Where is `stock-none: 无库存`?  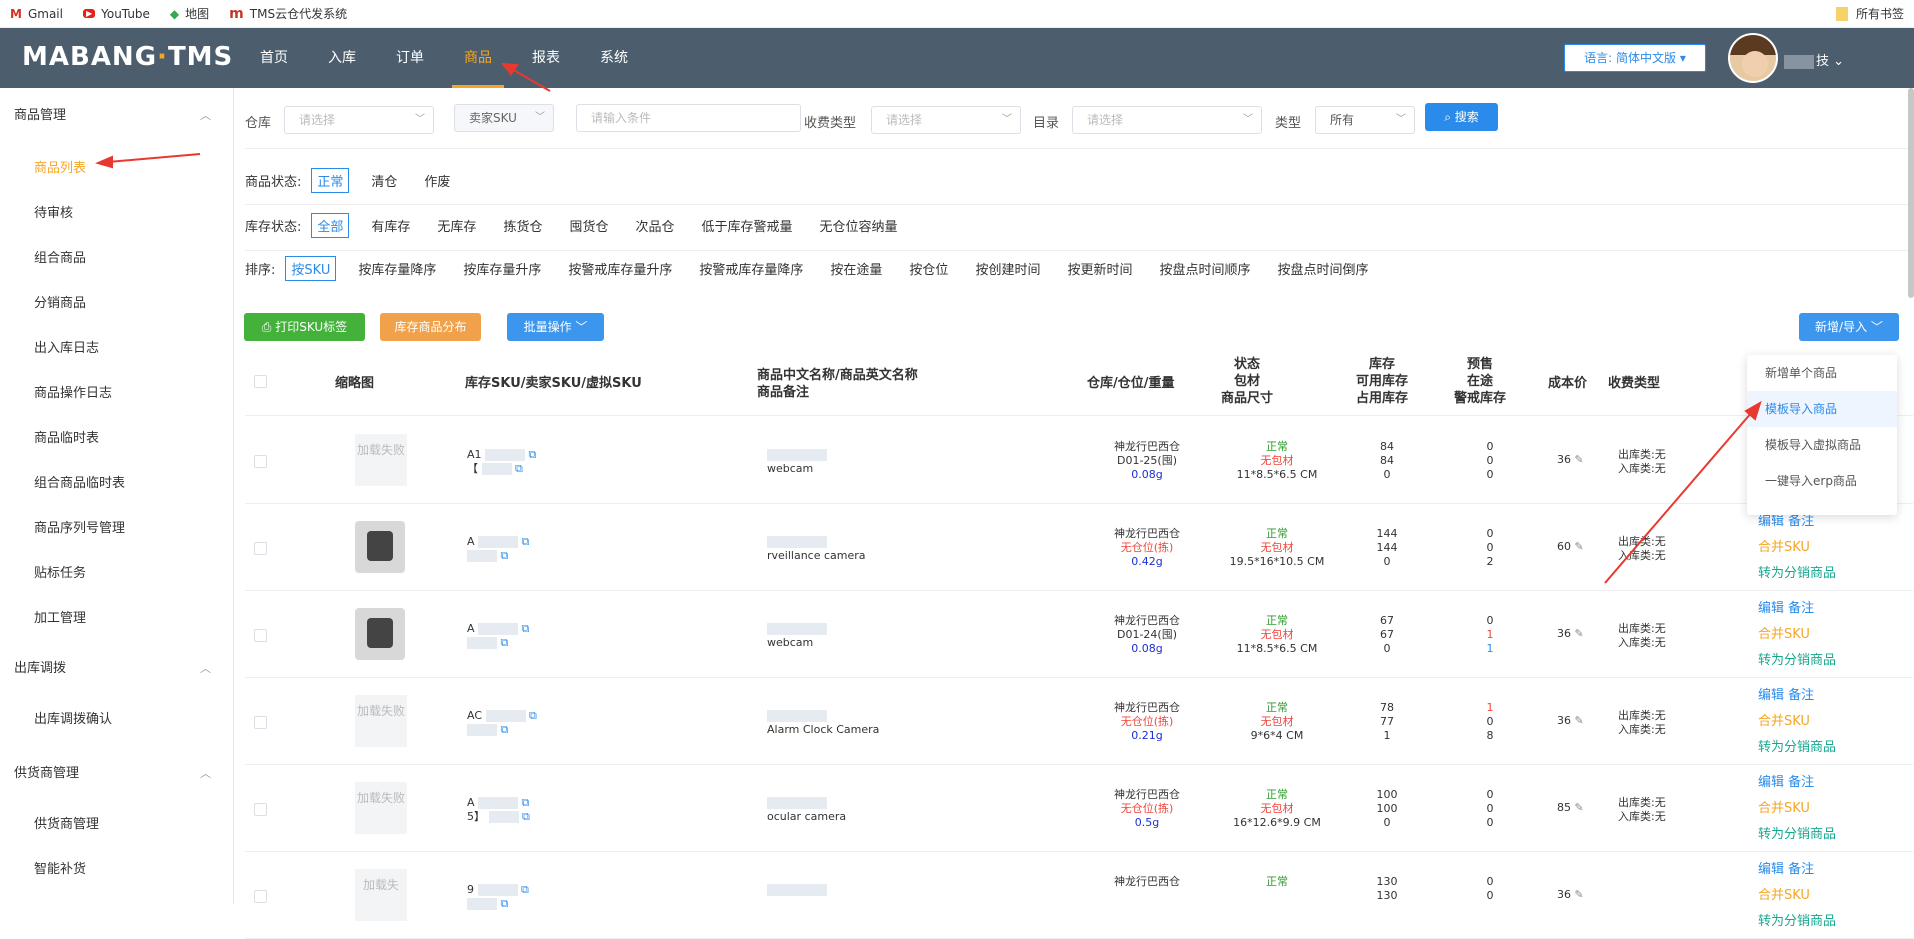
stock-none: 无库存 is located at coordinates (456, 225).